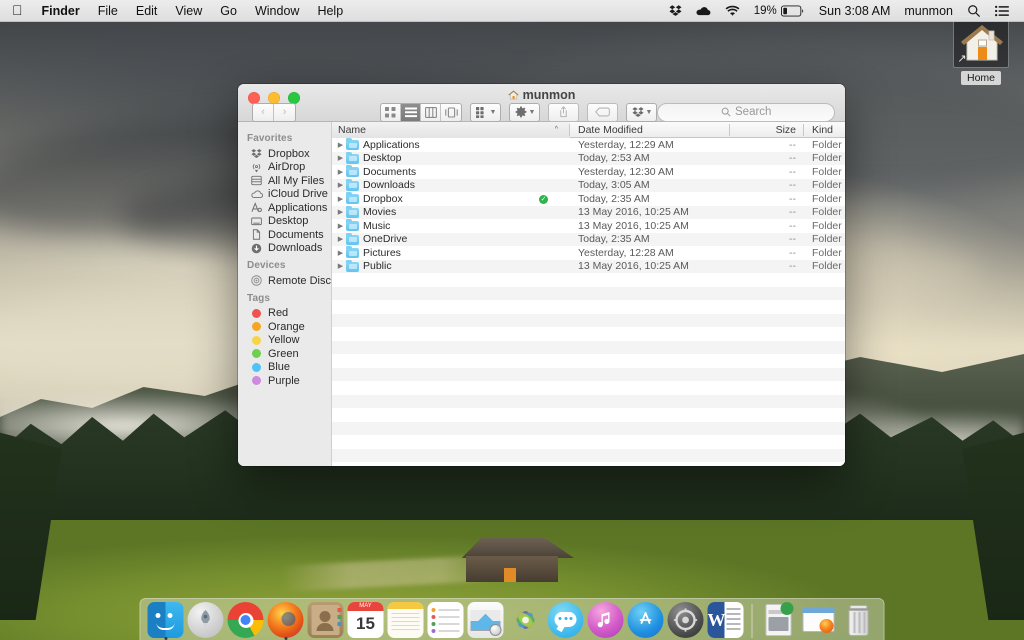 This screenshot has width=1024, height=640. I want to click on coverflow-view-button, so click(451, 112).